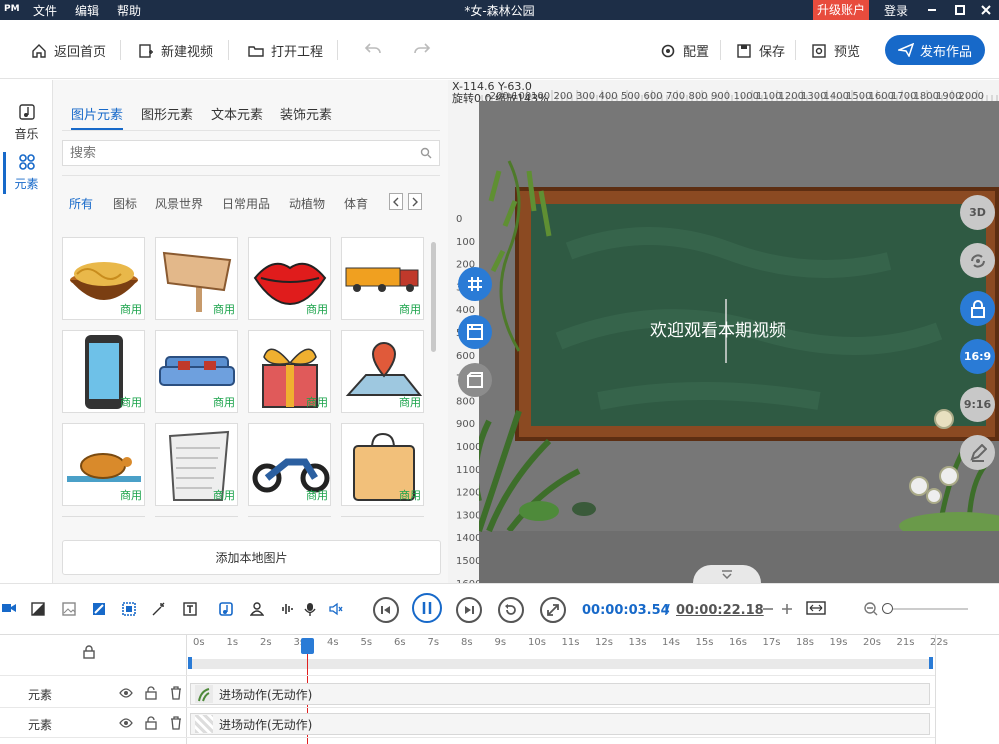 This screenshot has height=744, width=999. What do you see at coordinates (103, 464) in the screenshot?
I see `element-roast-chicken: 商用` at bounding box center [103, 464].